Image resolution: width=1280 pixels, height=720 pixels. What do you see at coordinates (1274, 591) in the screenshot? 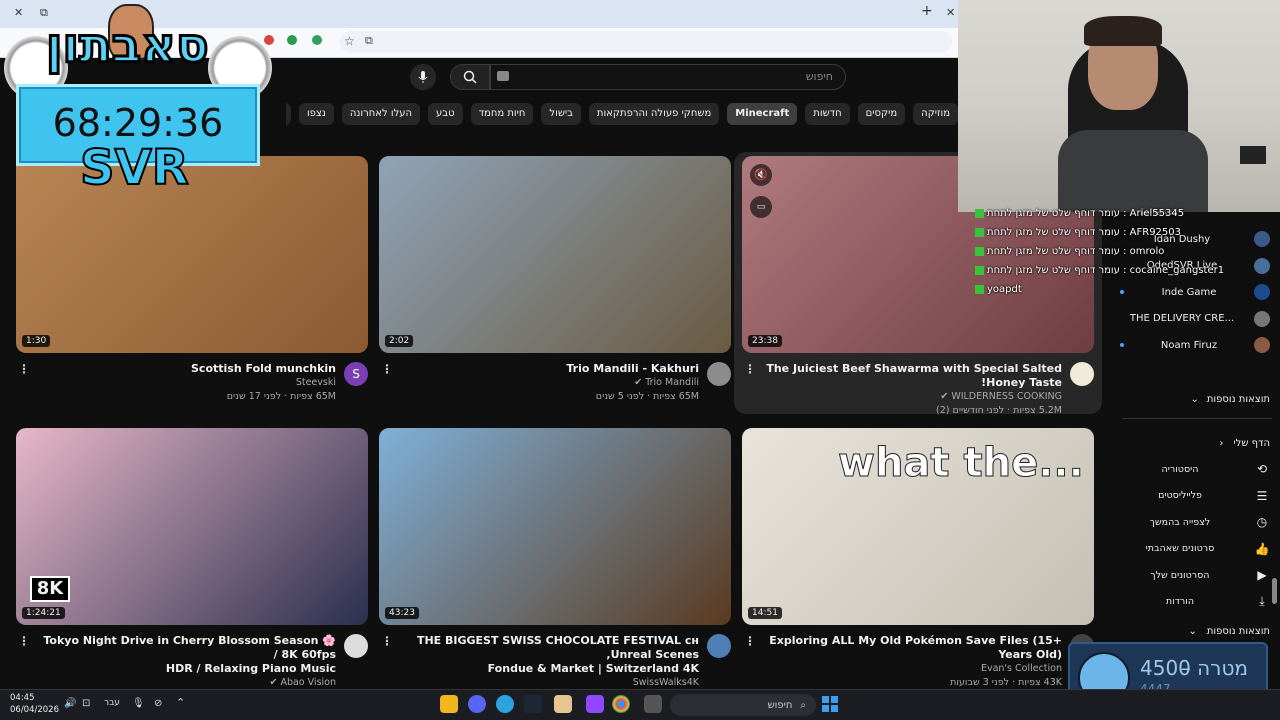
I see `scrollbar-thumb` at bounding box center [1274, 591].